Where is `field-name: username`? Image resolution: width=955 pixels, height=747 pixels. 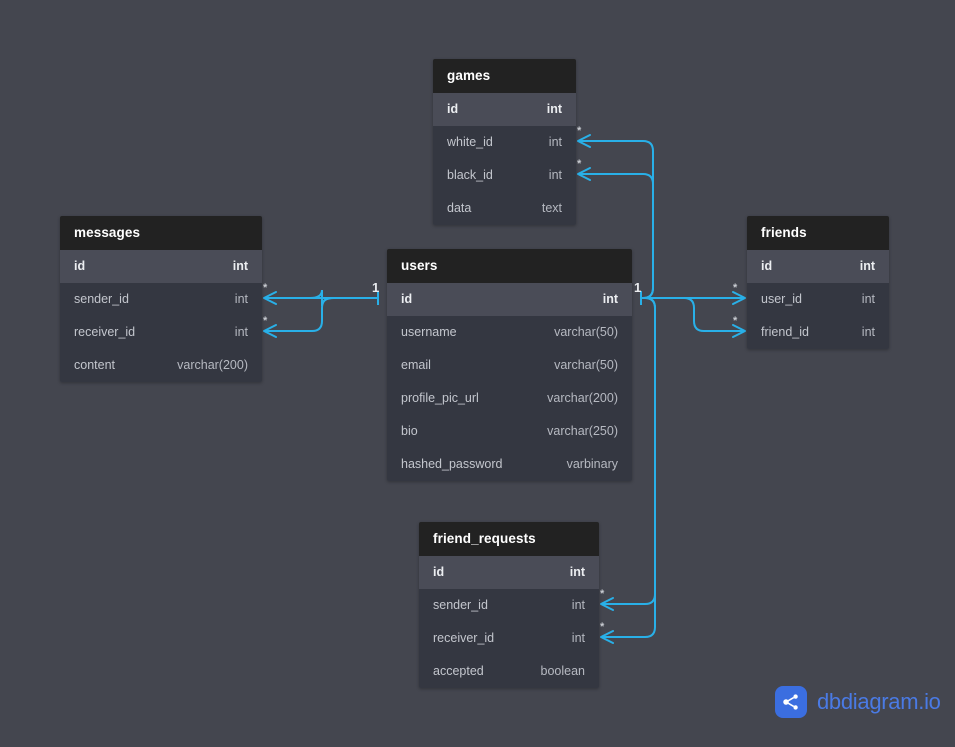
field-name: username is located at coordinates (429, 332).